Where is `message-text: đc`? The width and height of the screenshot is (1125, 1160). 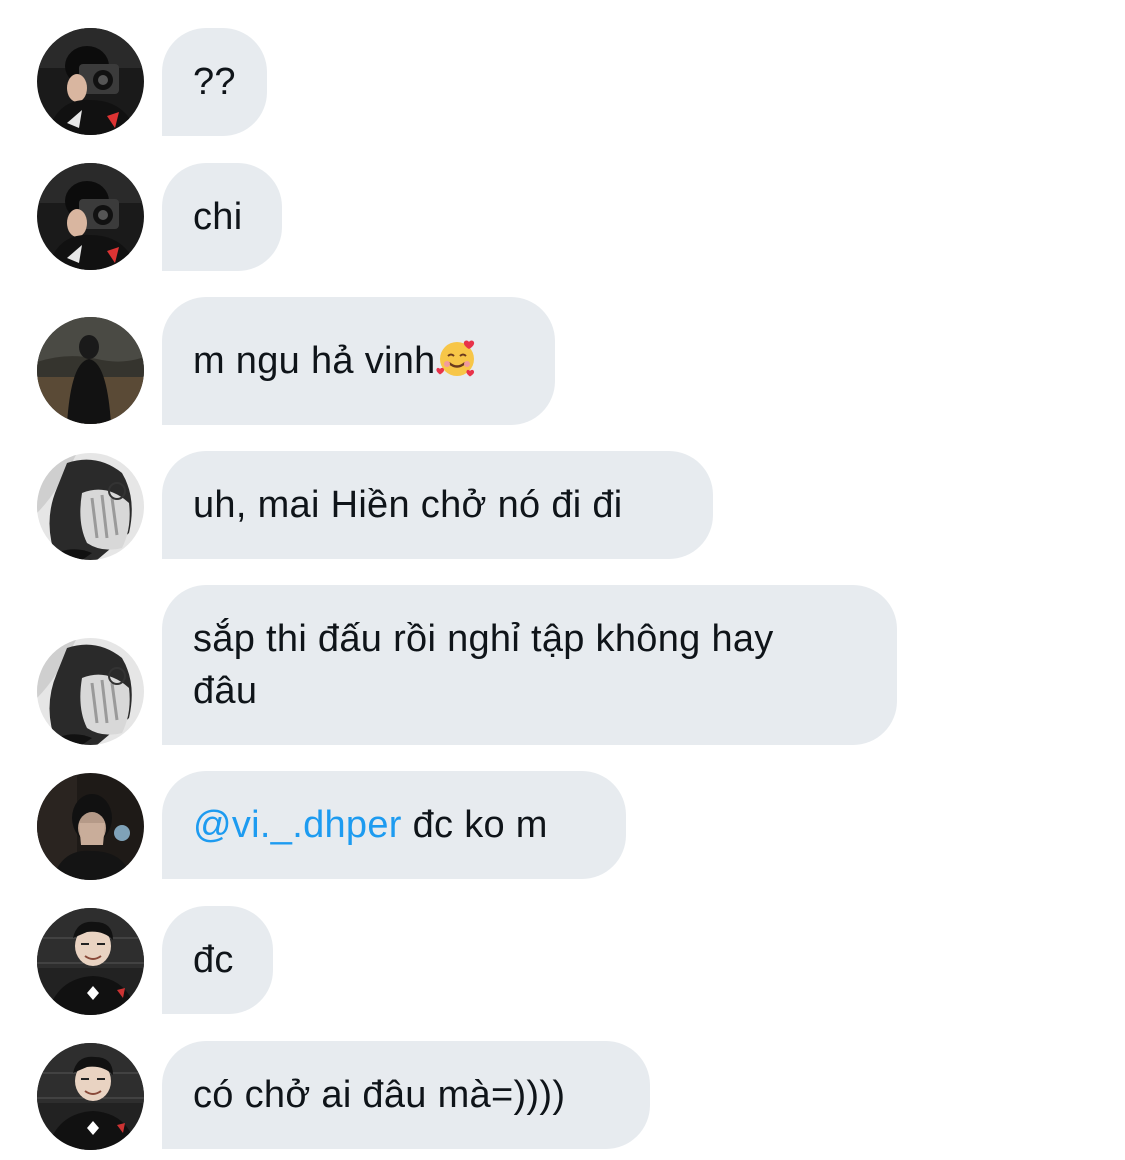
message-text: đc is located at coordinates (213, 960).